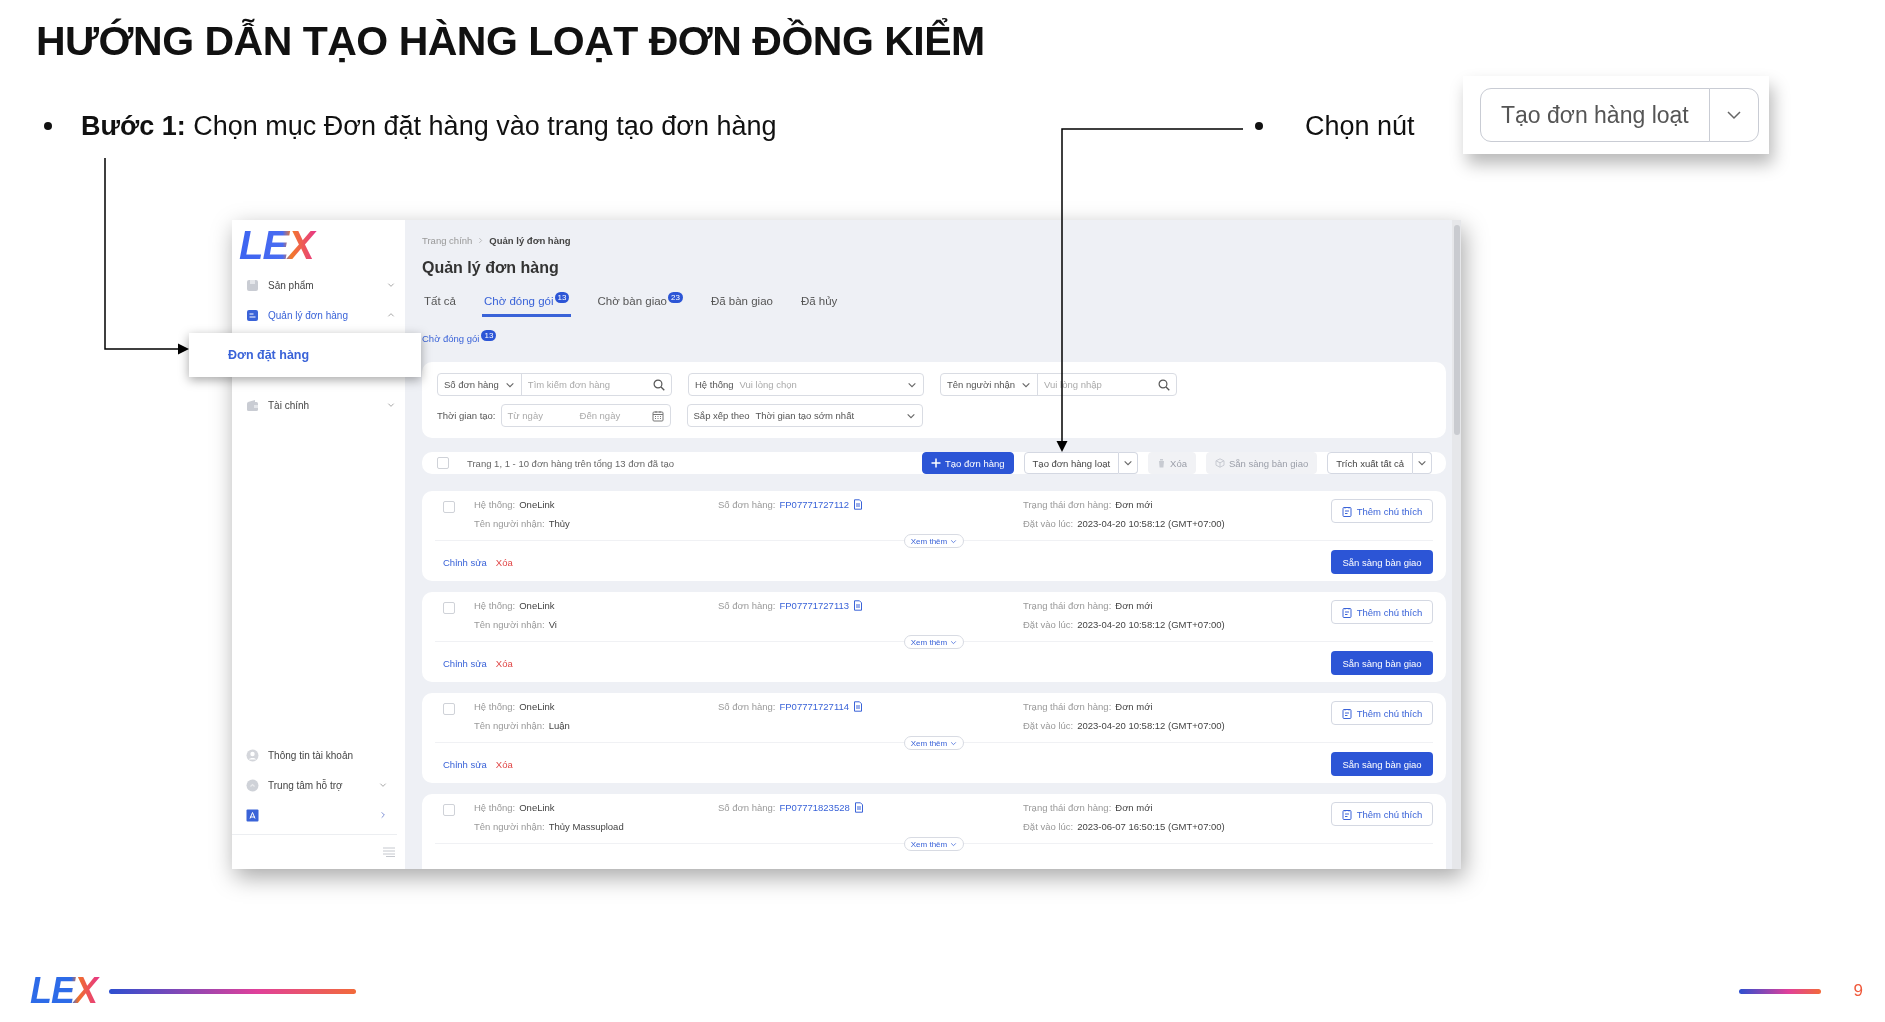 The width and height of the screenshot is (1885, 1022). What do you see at coordinates (967, 463) in the screenshot?
I see `create-order-button: Tạo đơn hàng` at bounding box center [967, 463].